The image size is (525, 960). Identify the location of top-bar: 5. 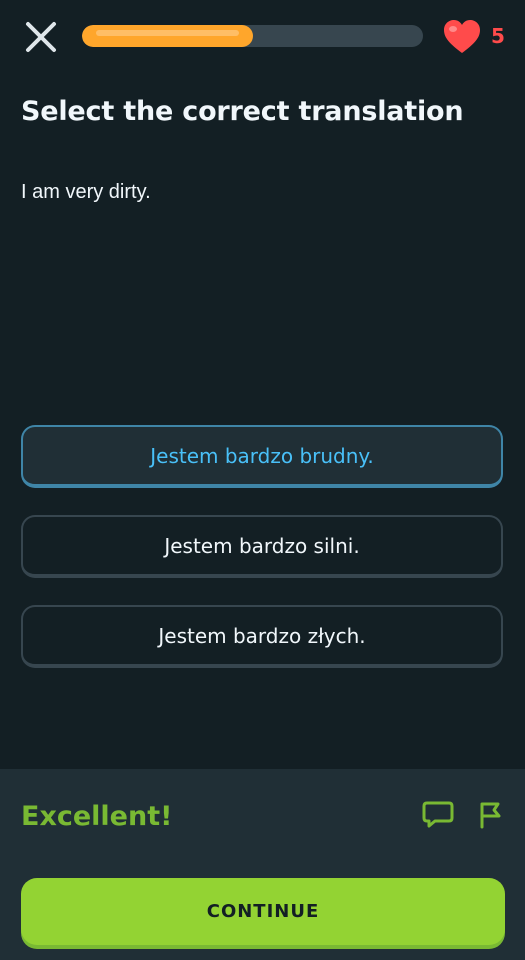
(262, 36).